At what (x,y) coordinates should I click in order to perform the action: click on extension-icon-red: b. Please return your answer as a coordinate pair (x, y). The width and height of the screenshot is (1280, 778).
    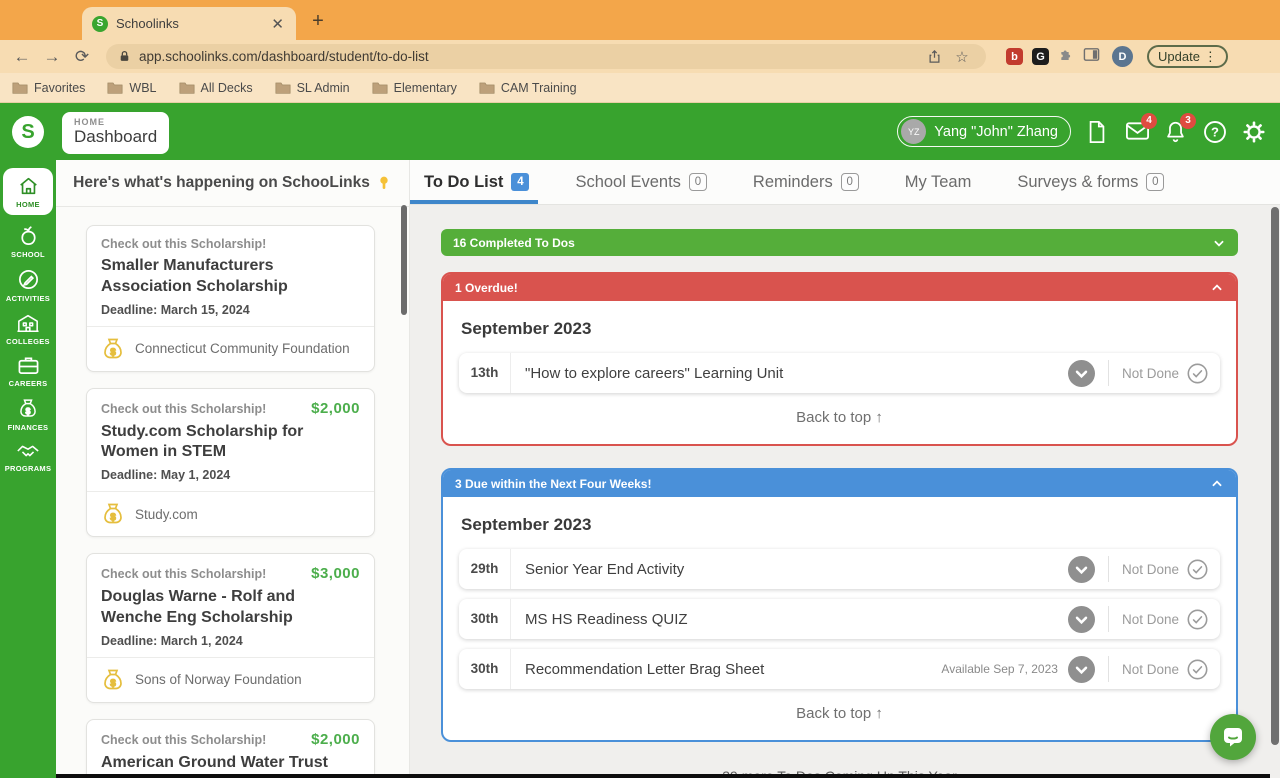
    Looking at the image, I should click on (1014, 56).